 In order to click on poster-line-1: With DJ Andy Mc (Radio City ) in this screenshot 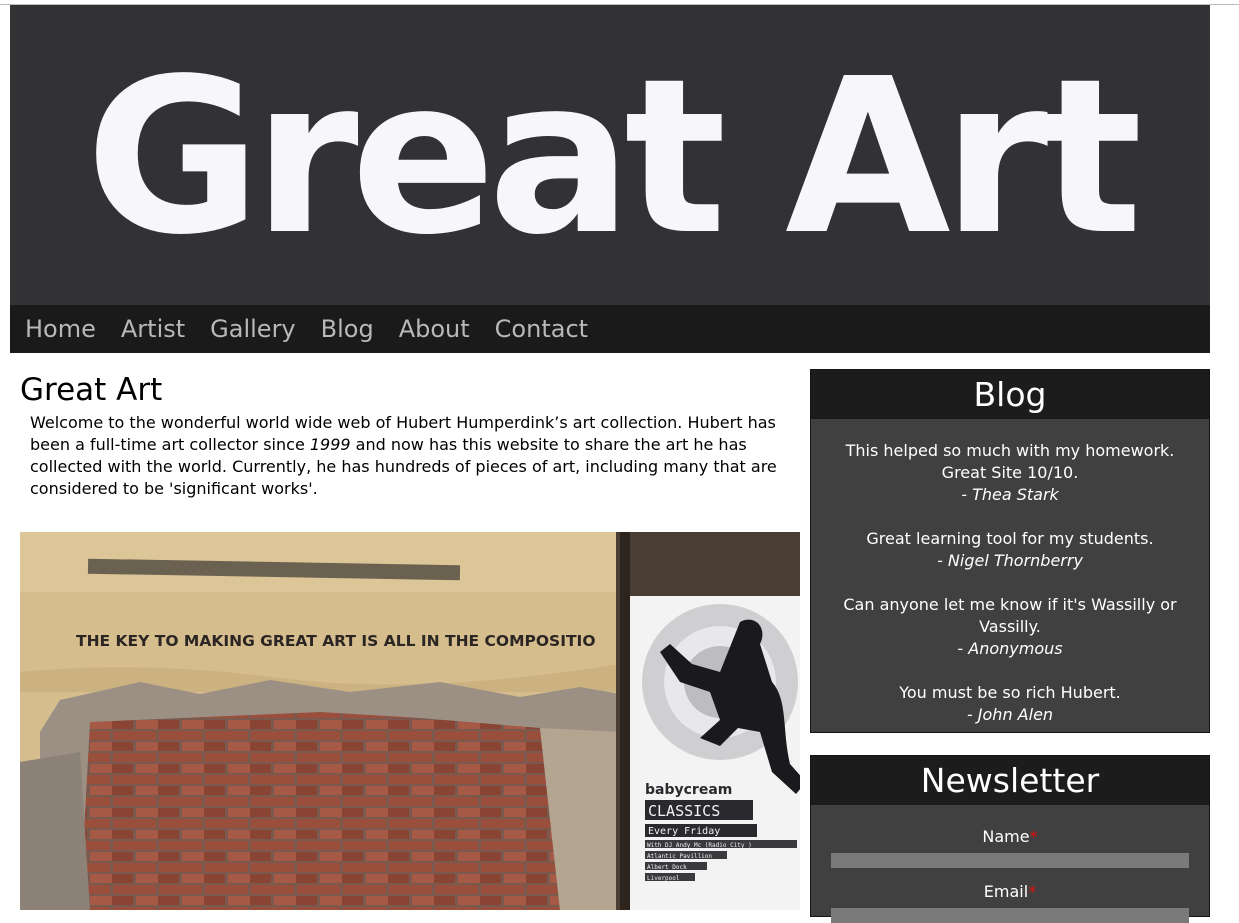, I will do `click(699, 845)`.